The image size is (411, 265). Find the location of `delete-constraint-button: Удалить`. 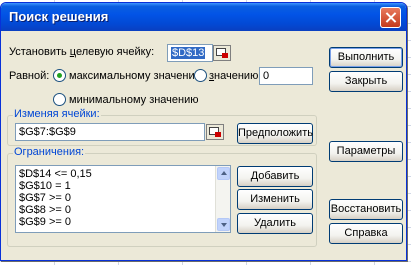

delete-constraint-button: Удалить is located at coordinates (275, 223).